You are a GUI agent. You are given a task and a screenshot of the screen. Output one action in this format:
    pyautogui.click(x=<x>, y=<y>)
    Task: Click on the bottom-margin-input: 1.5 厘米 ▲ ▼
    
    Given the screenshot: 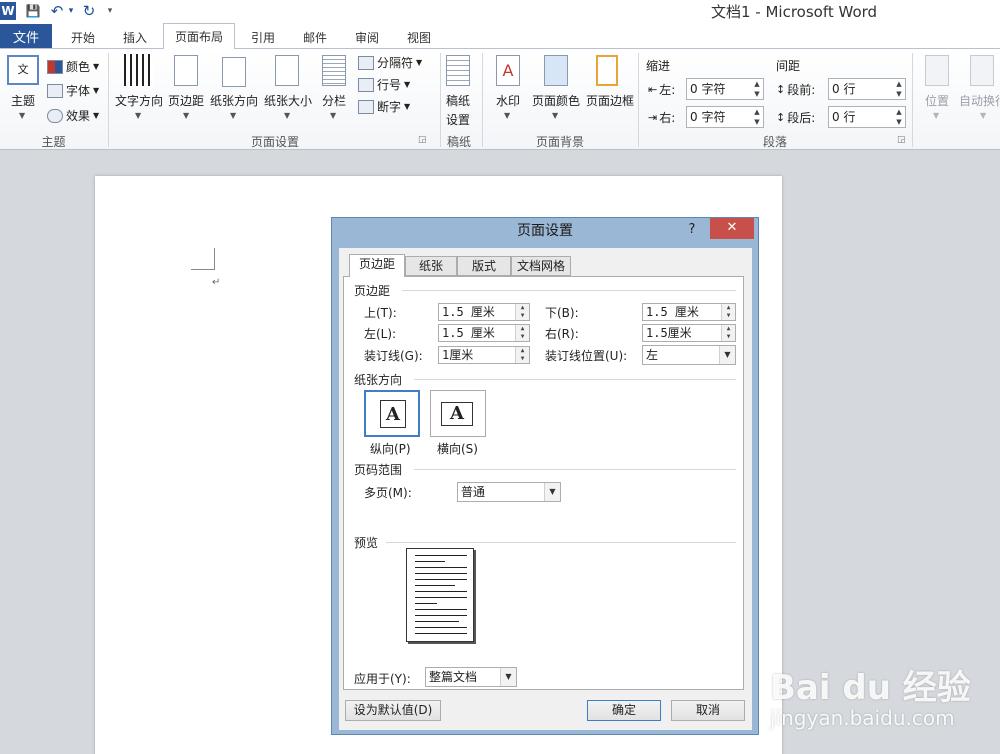 What is the action you would take?
    pyautogui.click(x=689, y=312)
    